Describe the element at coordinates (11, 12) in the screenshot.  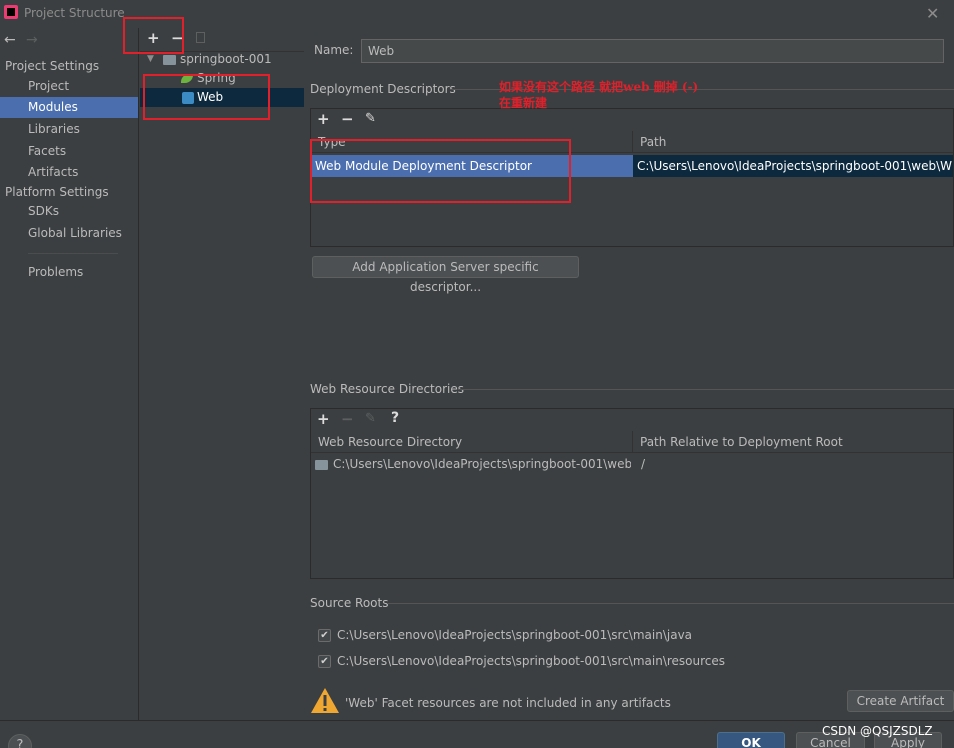
I see `intellij-app-icon` at that location.